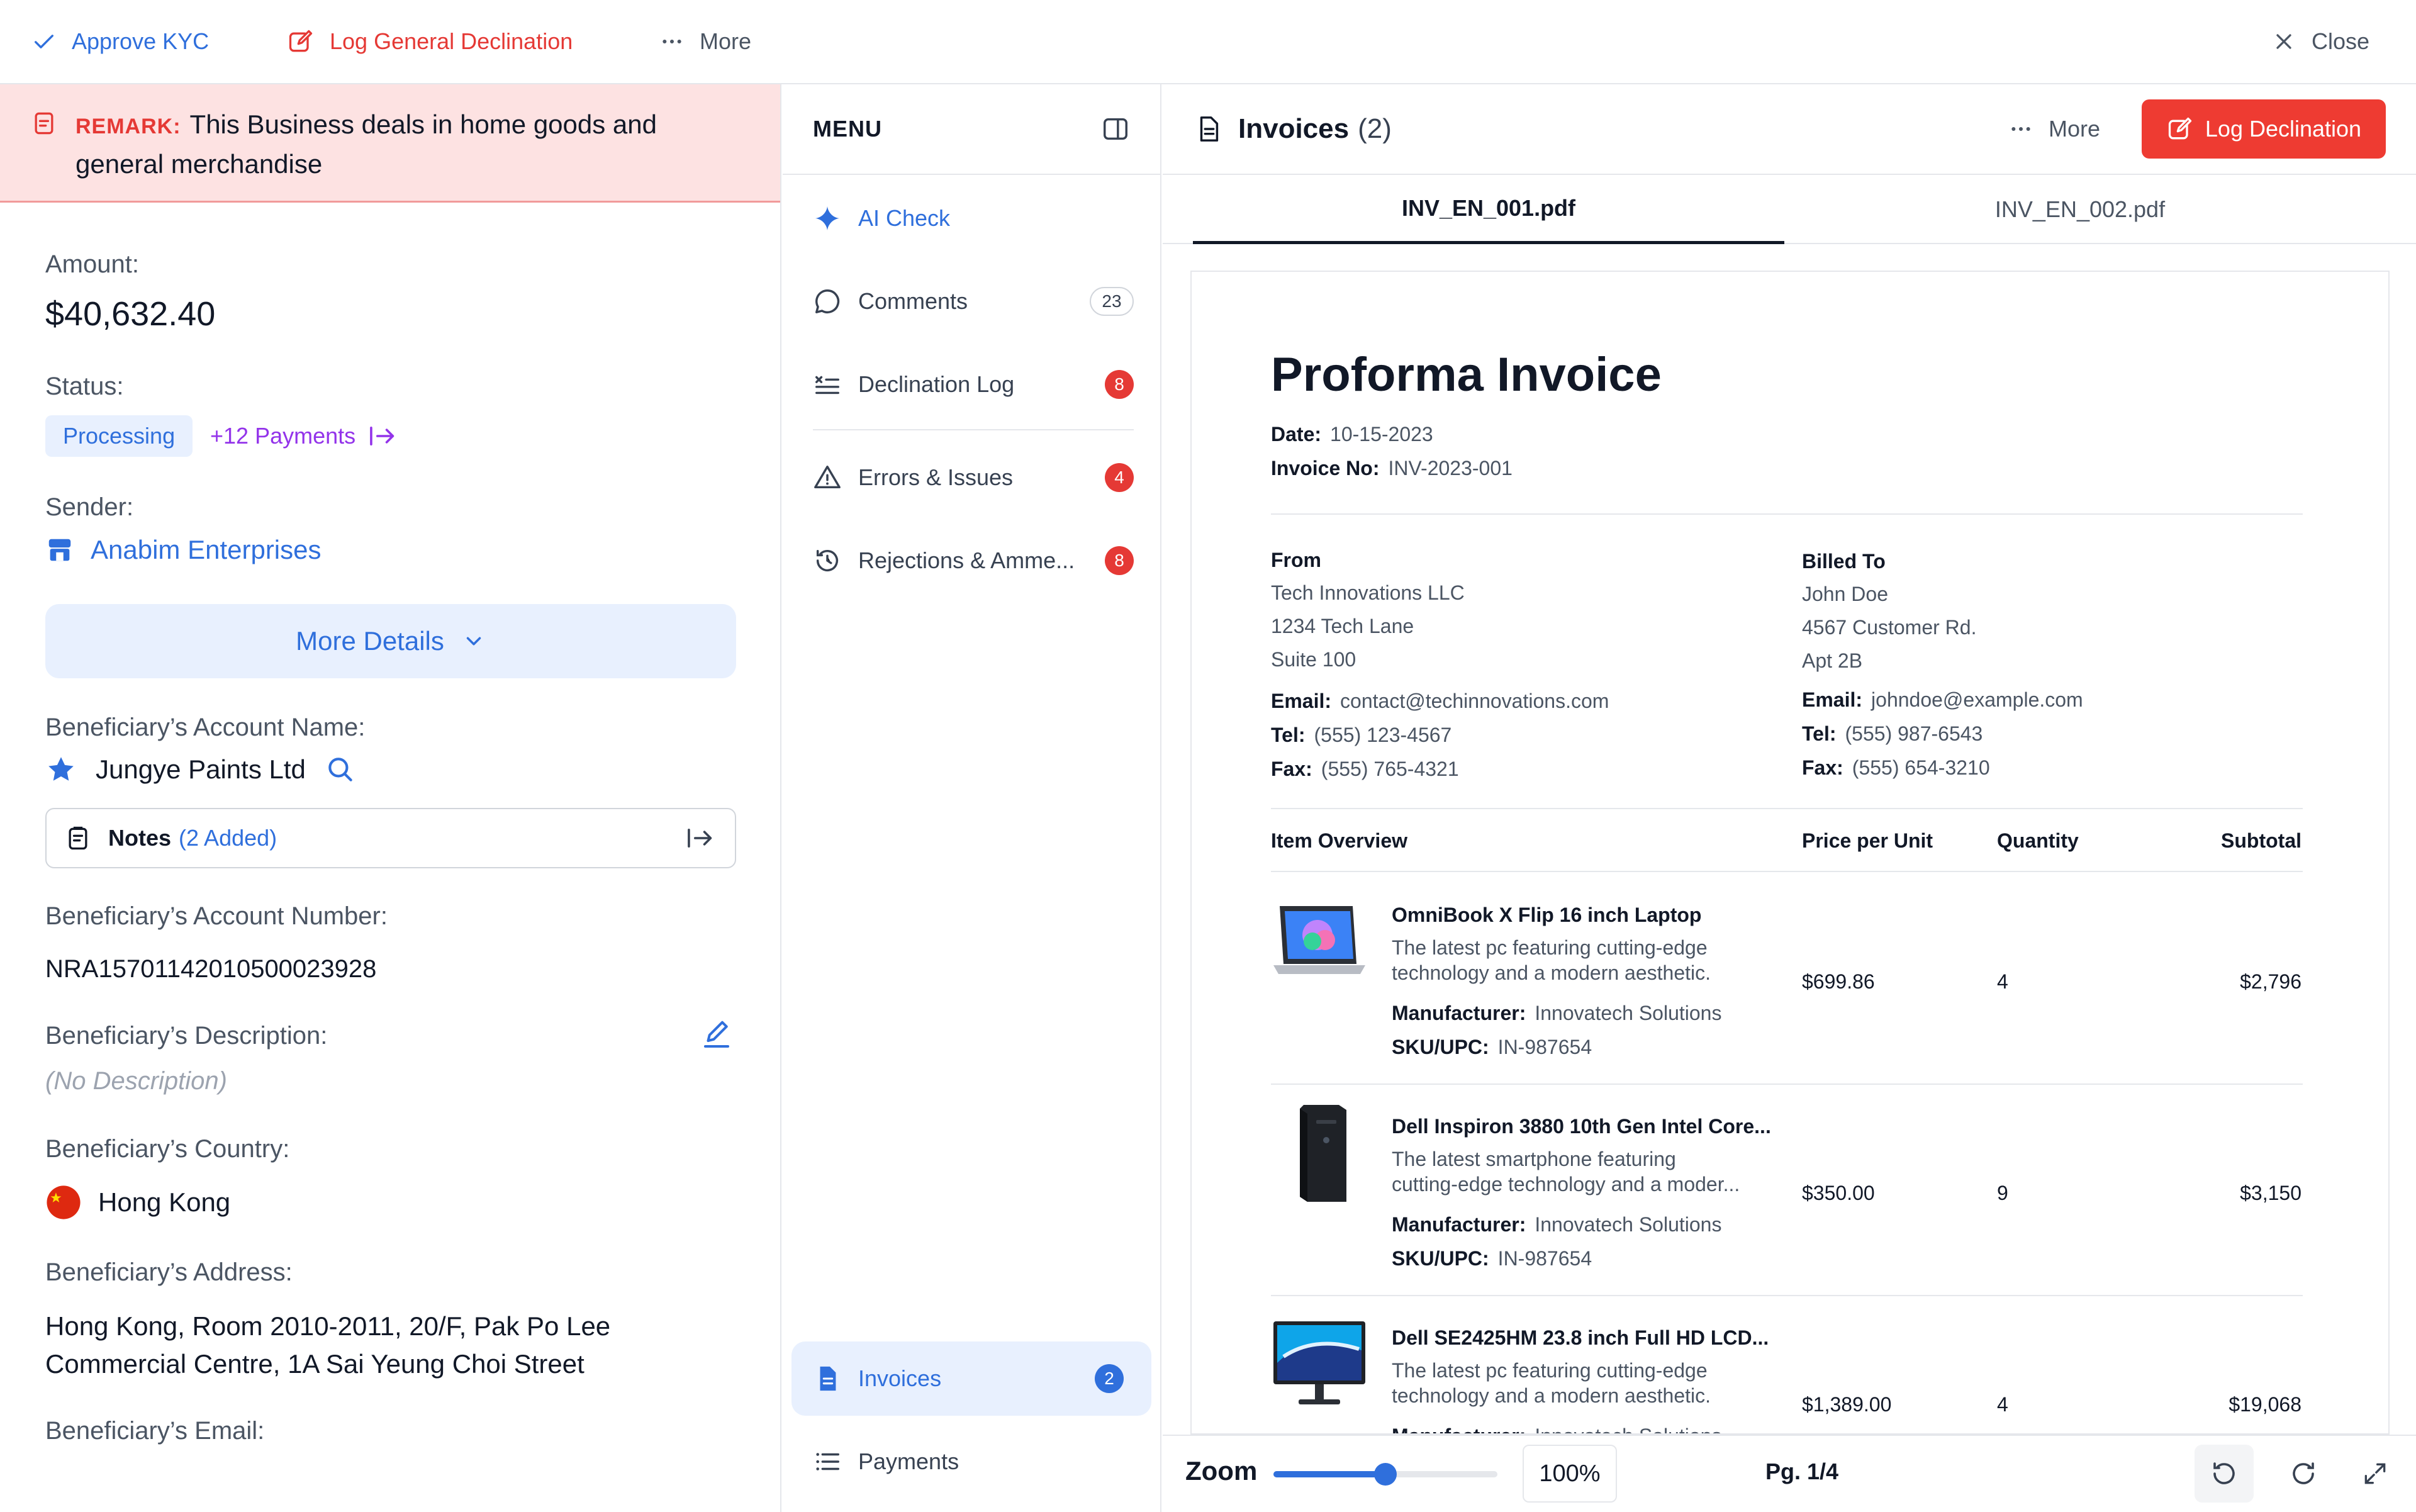 This screenshot has width=2416, height=1512. I want to click on email-label: Email:, so click(1832, 699).